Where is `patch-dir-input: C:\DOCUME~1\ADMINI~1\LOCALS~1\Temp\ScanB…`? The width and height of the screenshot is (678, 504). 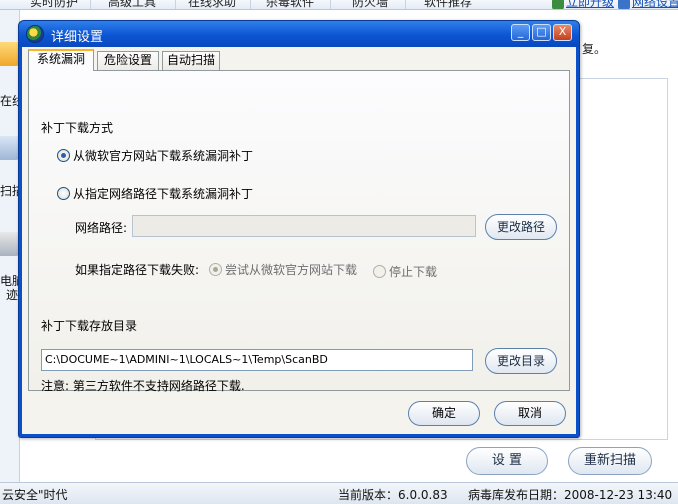
patch-dir-input: C:\DOCUME~1\ADMINI~1\LOCALS~1\Temp\ScanB… is located at coordinates (257, 360).